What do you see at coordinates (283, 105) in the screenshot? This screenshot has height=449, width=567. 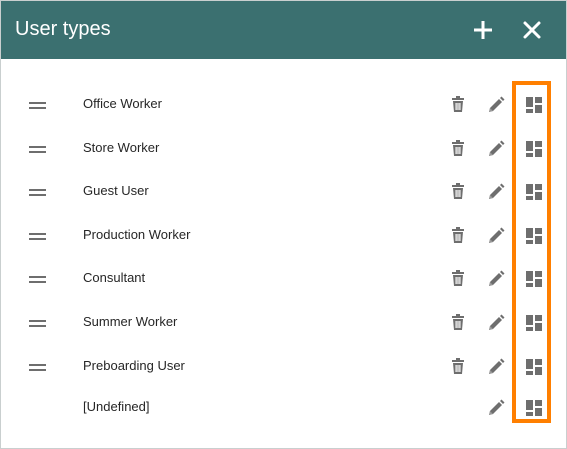 I see `user-type-row: Office Worker` at bounding box center [283, 105].